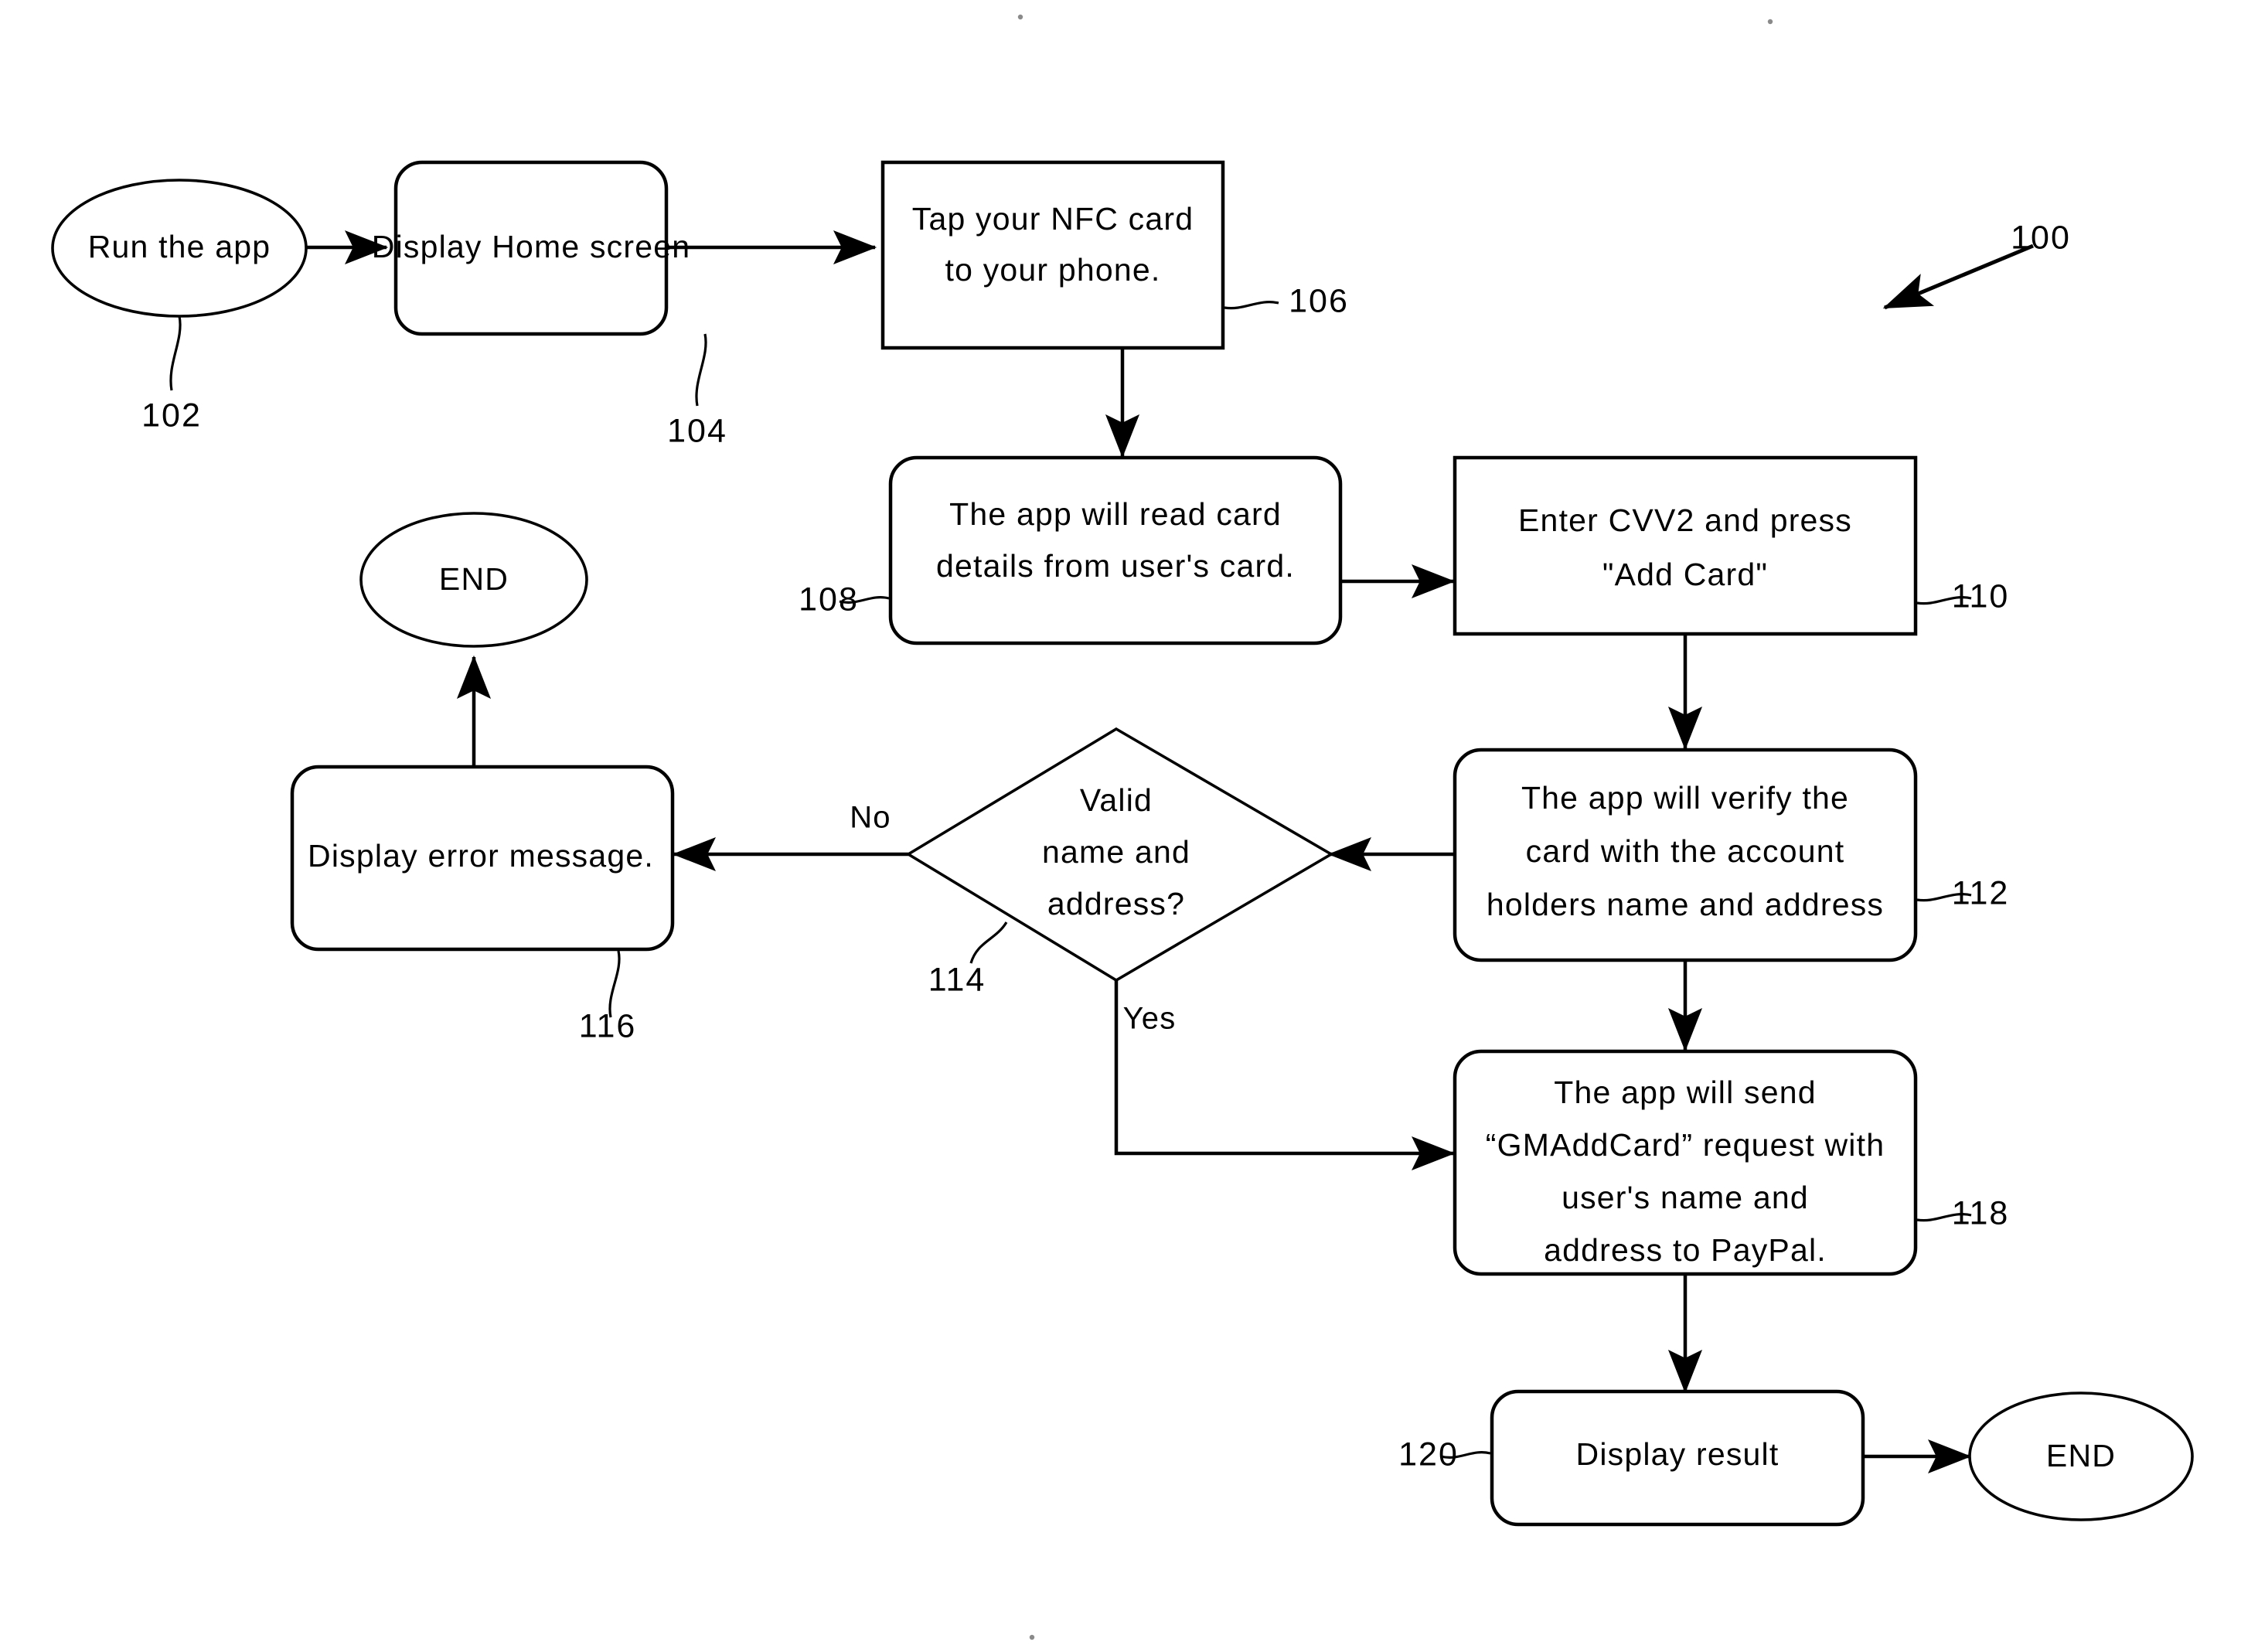 The height and width of the screenshot is (1652, 2241). I want to click on send-line2-italic-token: GMAddCard, so click(1589, 1145).